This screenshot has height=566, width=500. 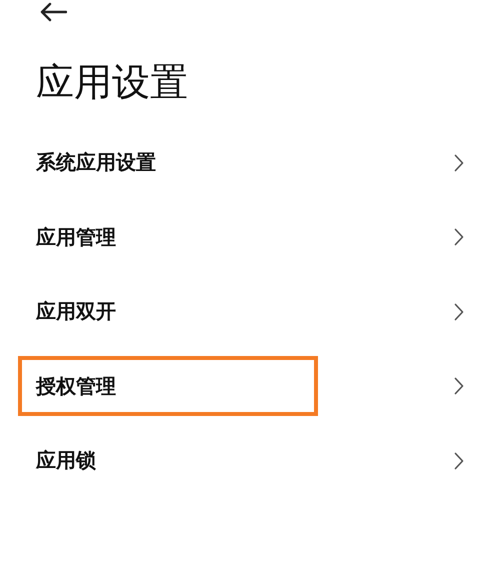 What do you see at coordinates (53, 12) in the screenshot?
I see `back-icon` at bounding box center [53, 12].